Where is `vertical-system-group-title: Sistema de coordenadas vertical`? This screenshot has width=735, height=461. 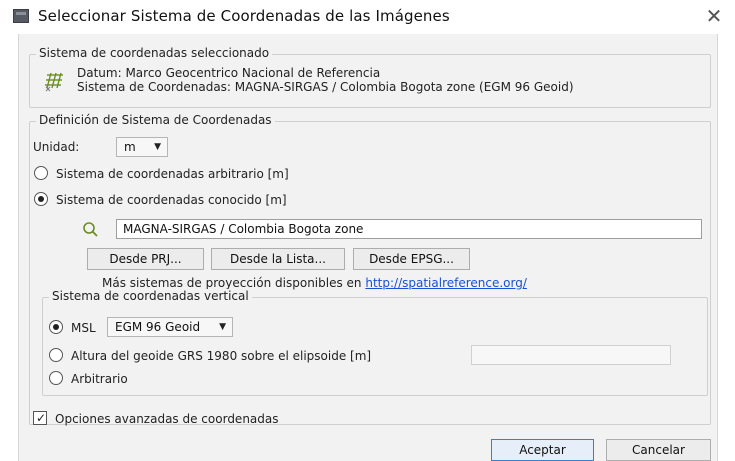 vertical-system-group-title: Sistema de coordenadas vertical is located at coordinates (150, 296).